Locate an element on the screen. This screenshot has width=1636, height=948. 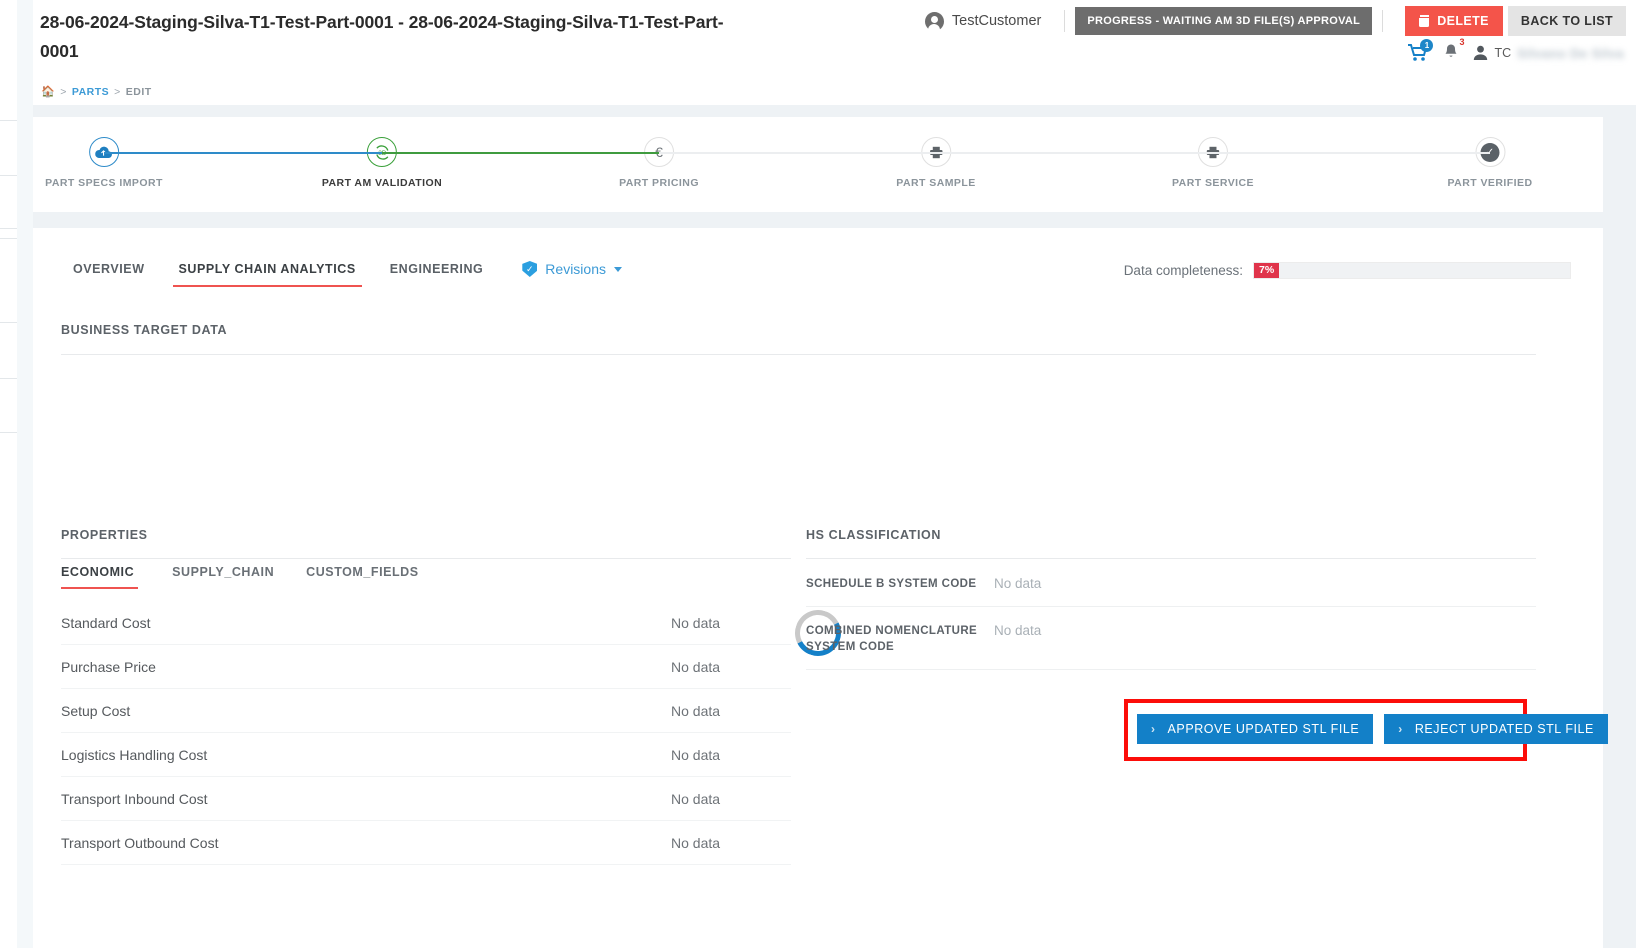
tab-supply-chain-analytics: SUPPLY CHAIN ANALYTICS is located at coordinates (267, 274).